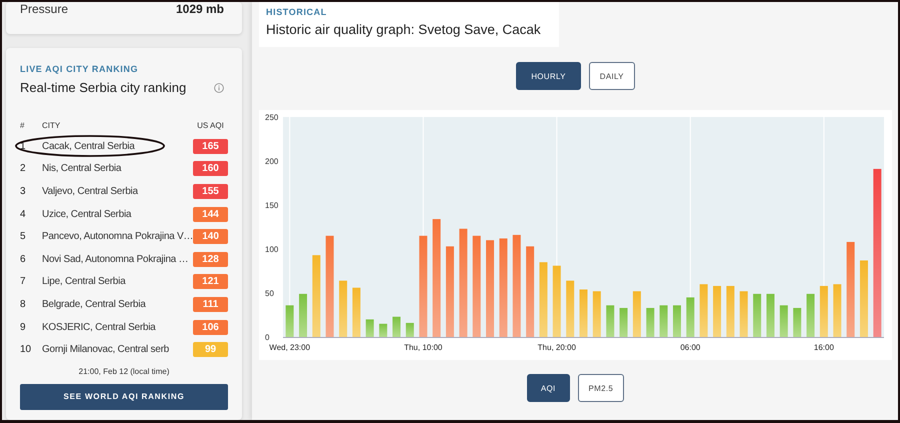  I want to click on city-name: Cacak, Central Serbia, so click(117, 146).